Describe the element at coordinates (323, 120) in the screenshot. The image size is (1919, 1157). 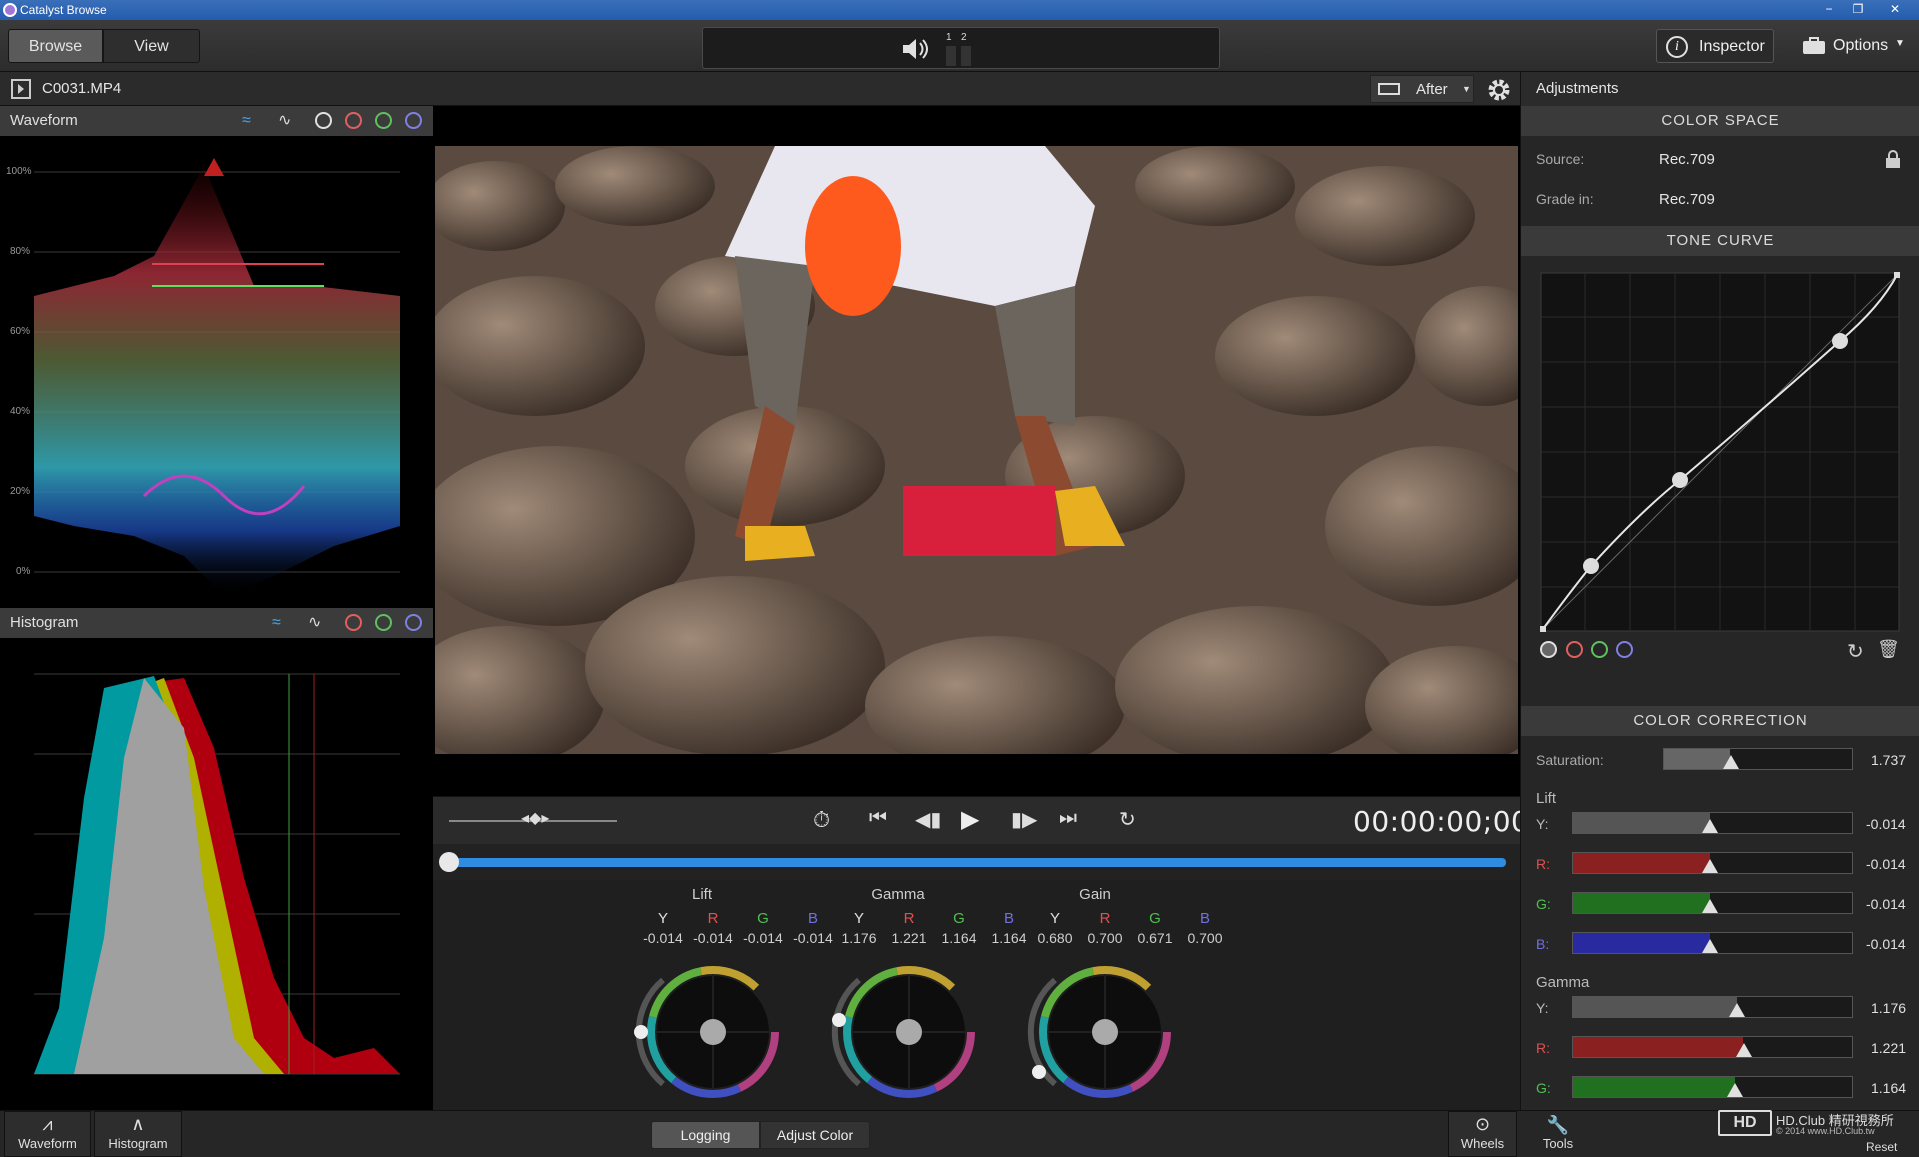
I see `luma-channel-toggle` at that location.